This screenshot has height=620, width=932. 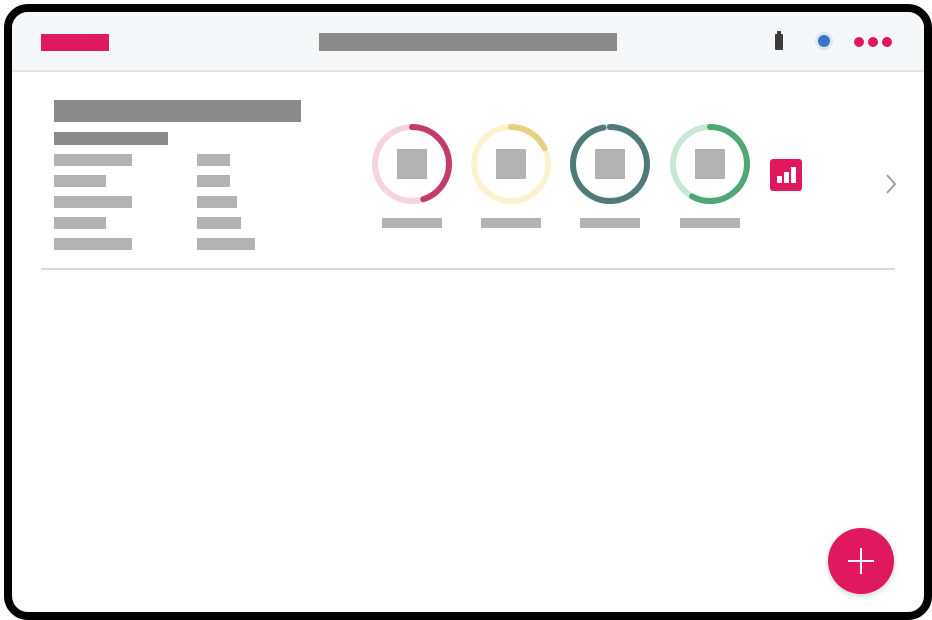 I want to click on add-button, so click(x=861, y=561).